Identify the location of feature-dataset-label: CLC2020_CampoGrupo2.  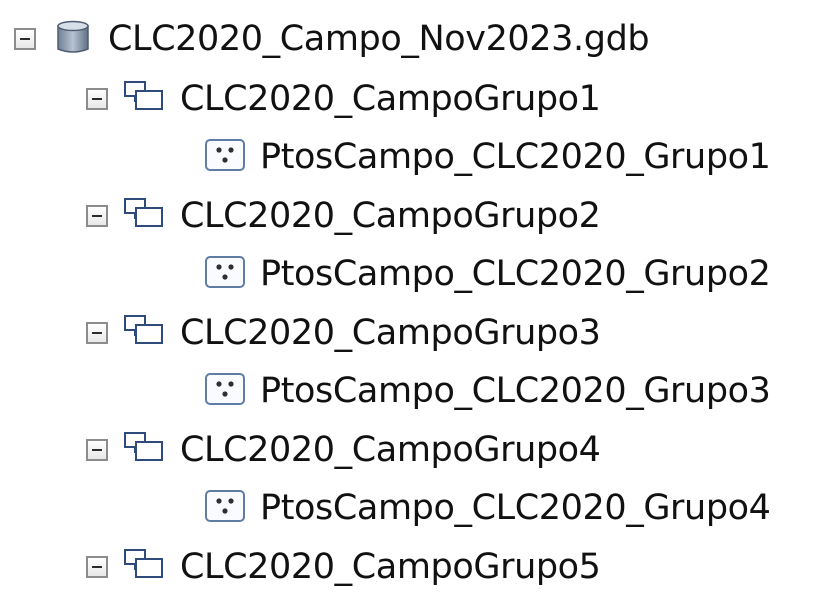
(390, 215).